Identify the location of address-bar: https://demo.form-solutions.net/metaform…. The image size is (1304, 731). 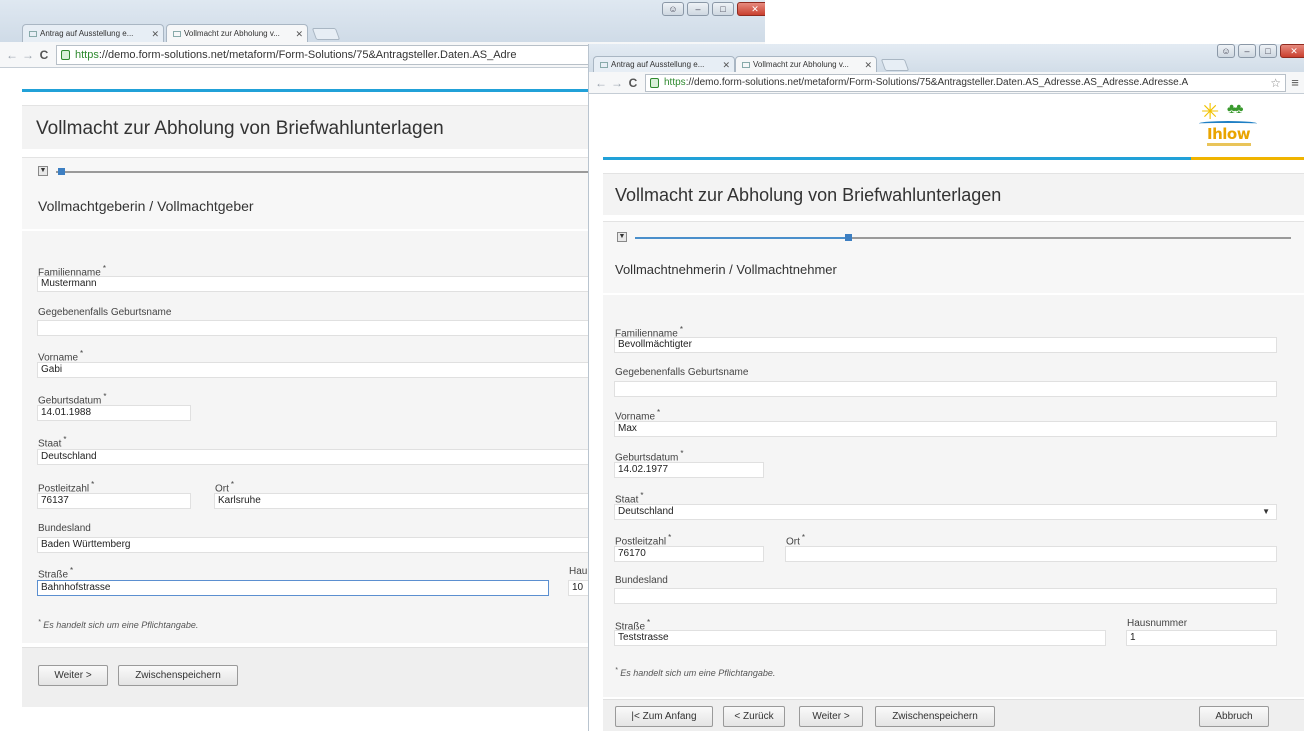
(965, 82).